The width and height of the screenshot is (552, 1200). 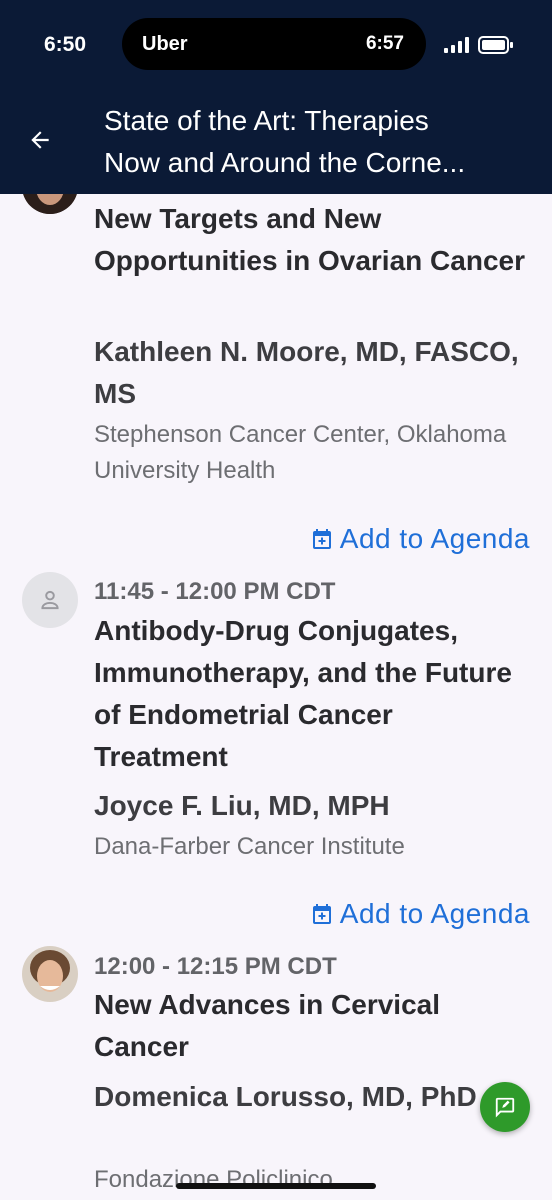 I want to click on back-button, so click(x=40, y=140).